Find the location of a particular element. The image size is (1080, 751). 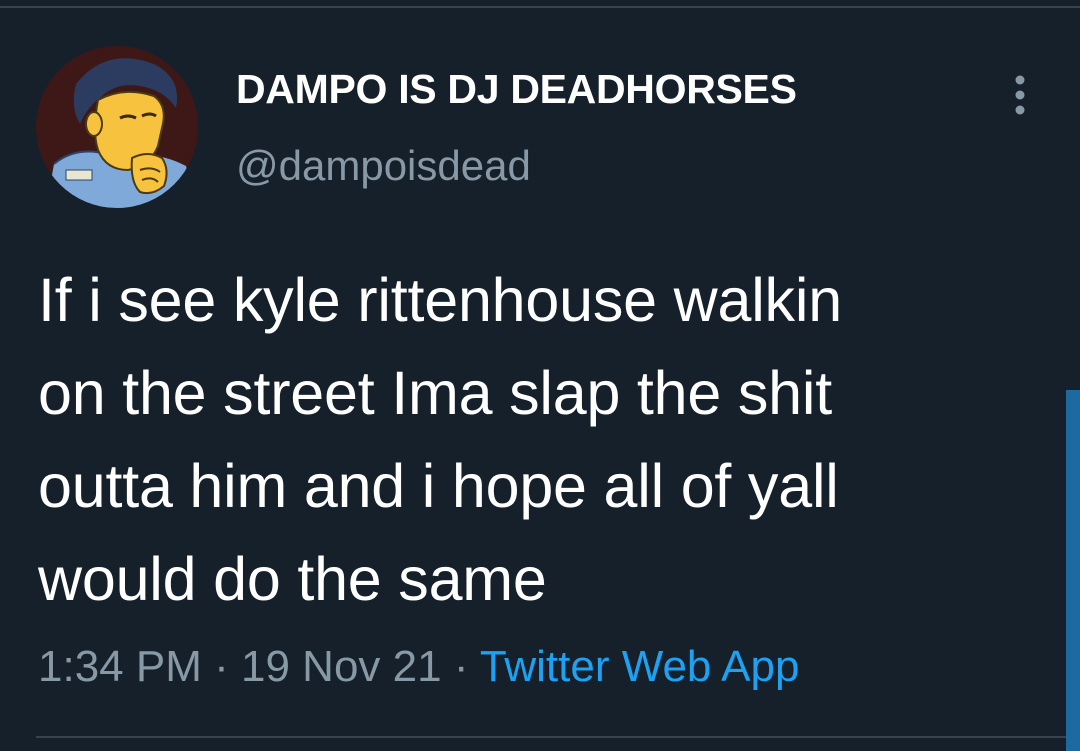

author-display-name: DAMPO IS DJ DEADHORSES is located at coordinates (516, 89).